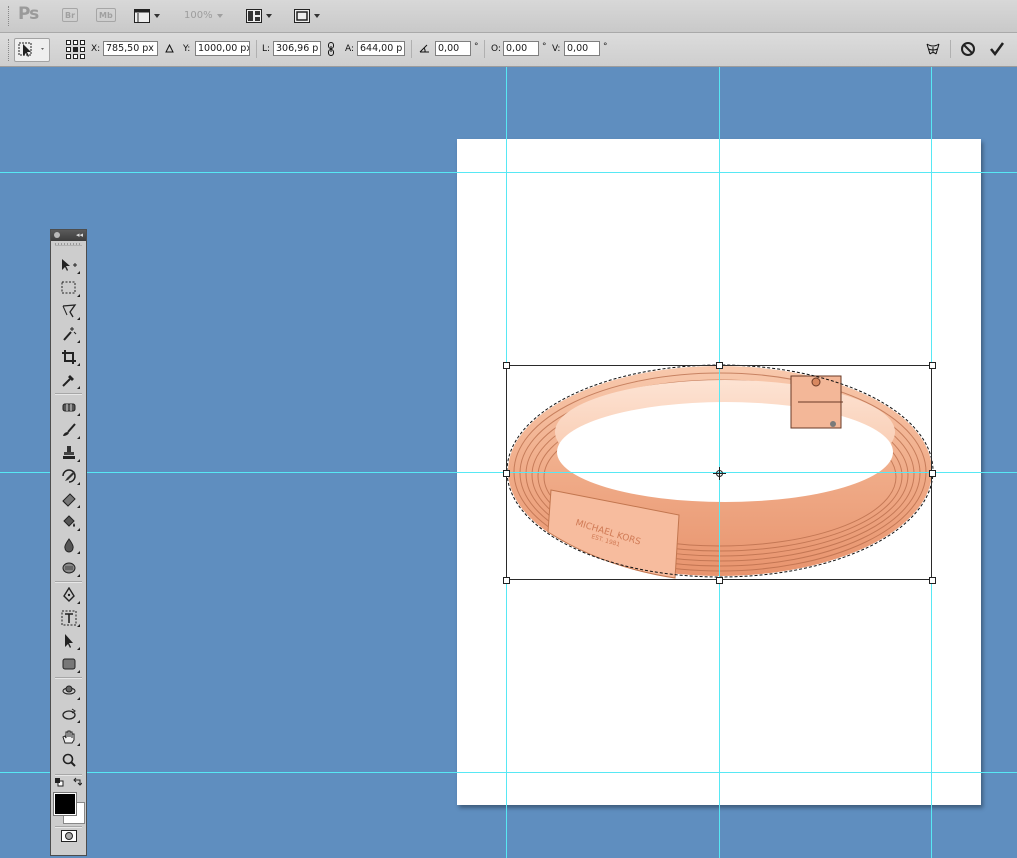 The image size is (1017, 858). I want to click on reference-point-locator, so click(75, 49).